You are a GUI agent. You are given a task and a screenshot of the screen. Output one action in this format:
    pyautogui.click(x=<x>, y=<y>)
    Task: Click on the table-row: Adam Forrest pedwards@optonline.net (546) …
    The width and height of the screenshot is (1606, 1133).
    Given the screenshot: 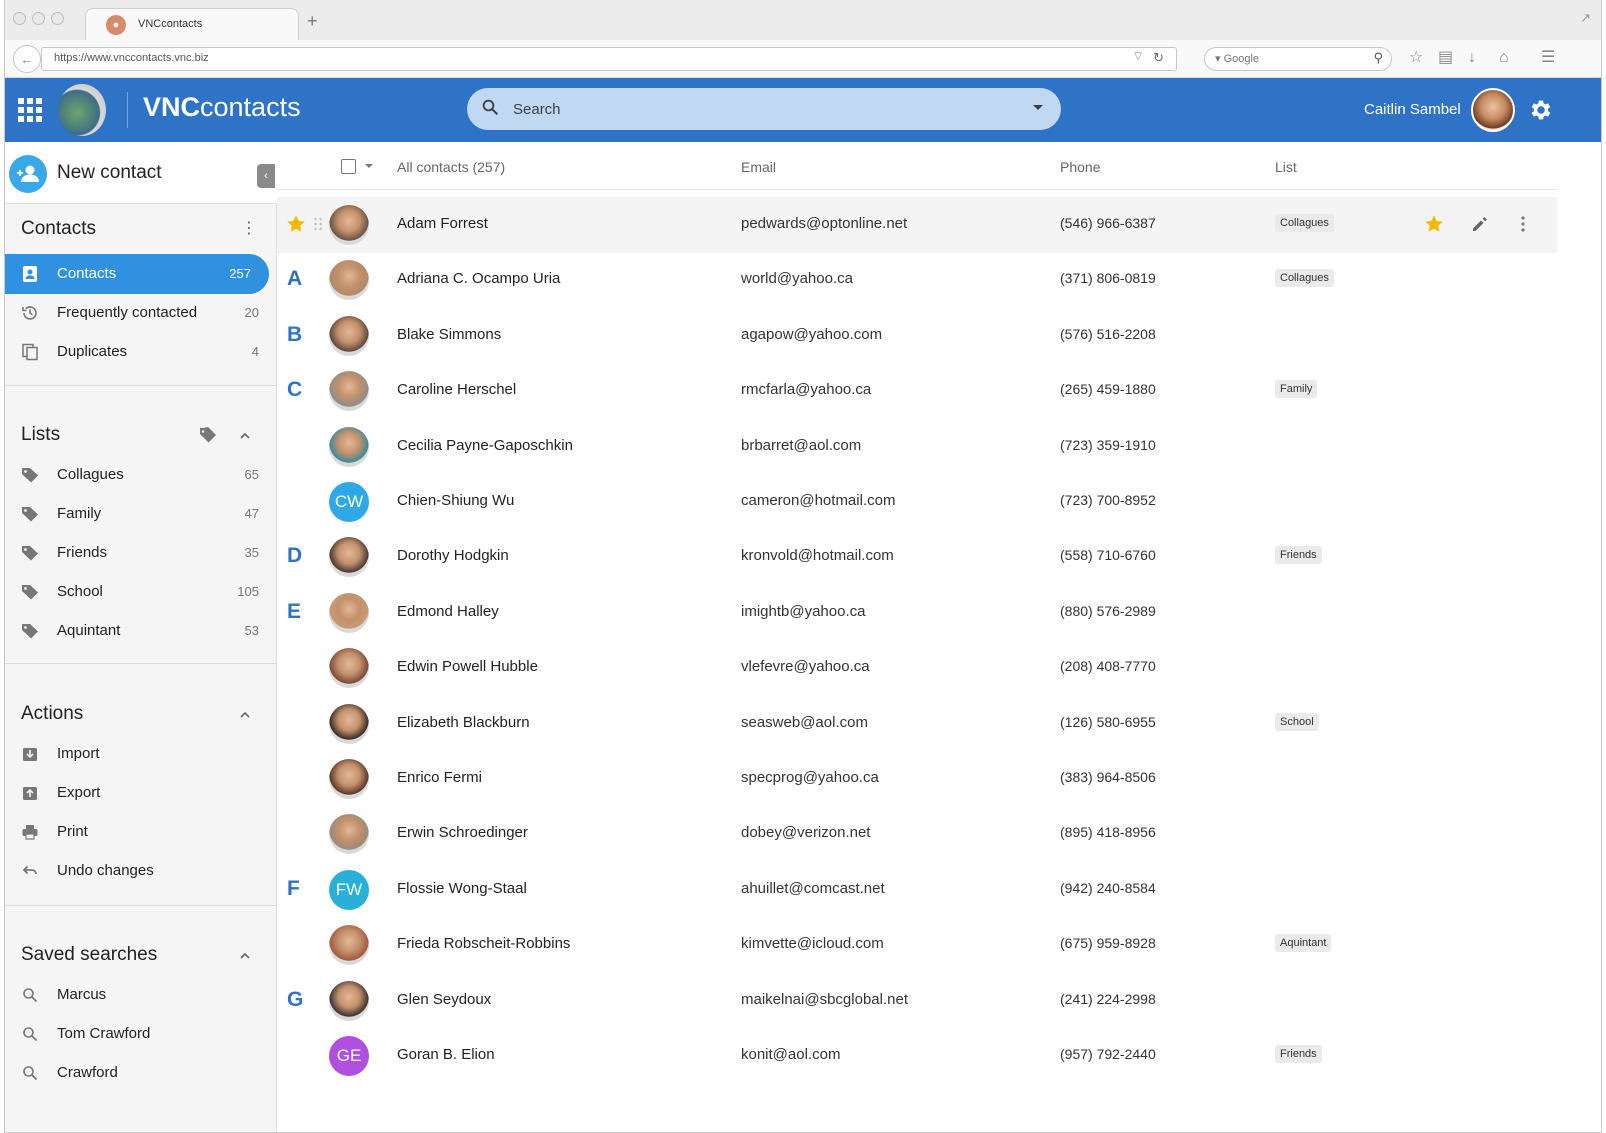 What is the action you would take?
    pyautogui.click(x=917, y=225)
    